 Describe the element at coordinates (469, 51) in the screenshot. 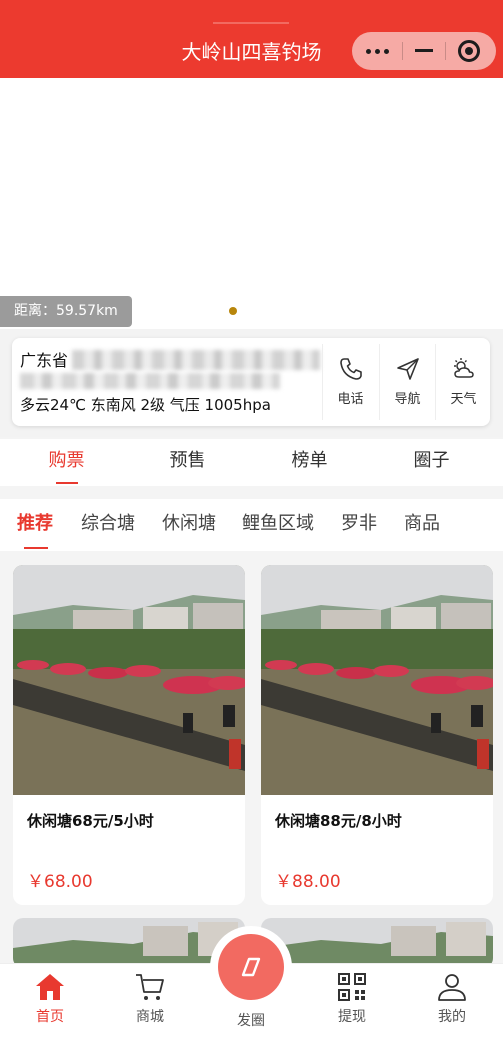

I see `close-target-icon` at that location.